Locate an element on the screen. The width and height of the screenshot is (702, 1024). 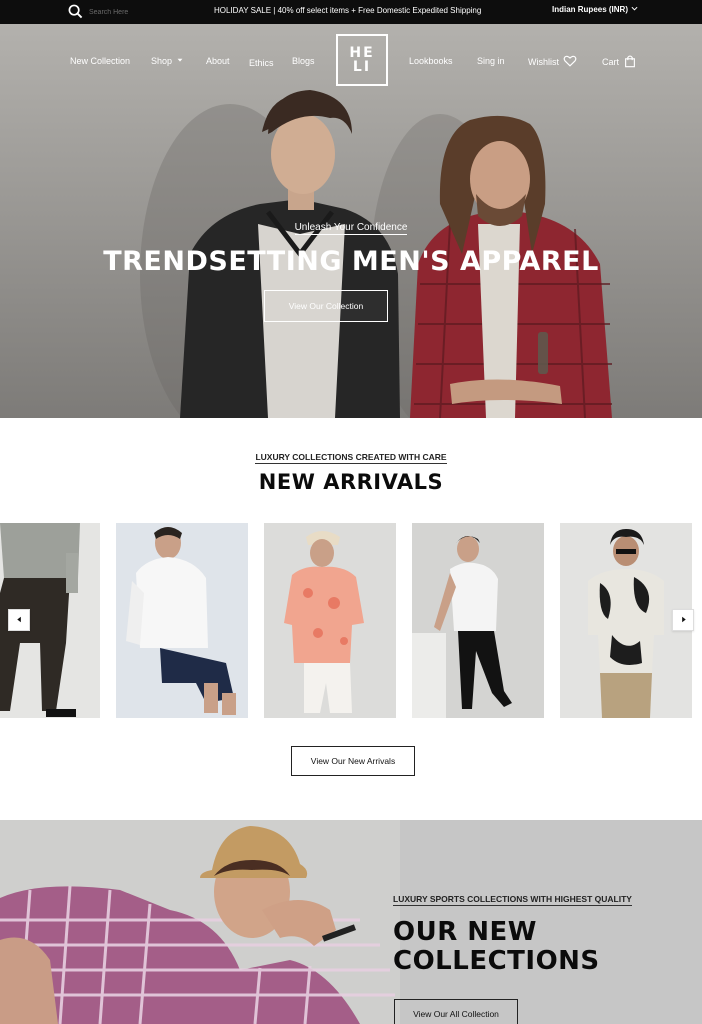
nav-blogs: Blogs is located at coordinates (303, 61).